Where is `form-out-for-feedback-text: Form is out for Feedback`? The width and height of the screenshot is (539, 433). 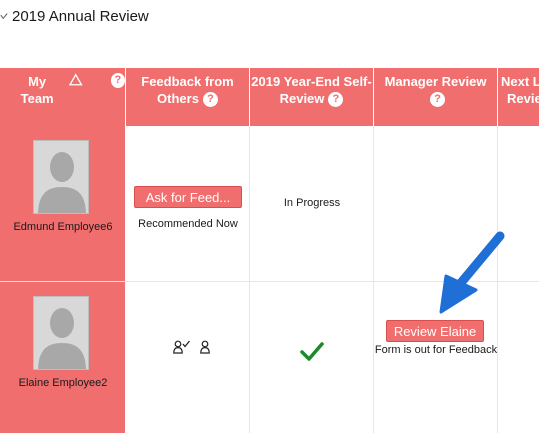 form-out-for-feedback-text: Form is out for Feedback is located at coordinates (436, 350).